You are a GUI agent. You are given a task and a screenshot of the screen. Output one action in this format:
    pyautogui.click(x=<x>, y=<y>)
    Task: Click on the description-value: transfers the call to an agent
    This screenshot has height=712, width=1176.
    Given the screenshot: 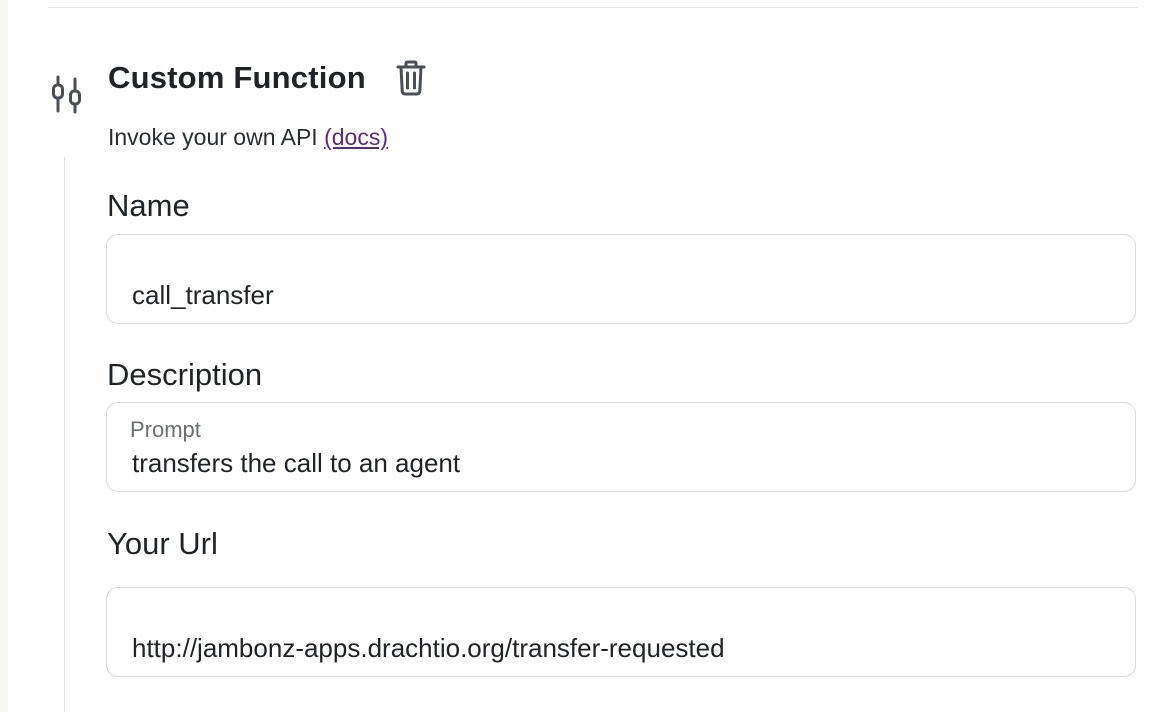 What is the action you would take?
    pyautogui.click(x=296, y=463)
    